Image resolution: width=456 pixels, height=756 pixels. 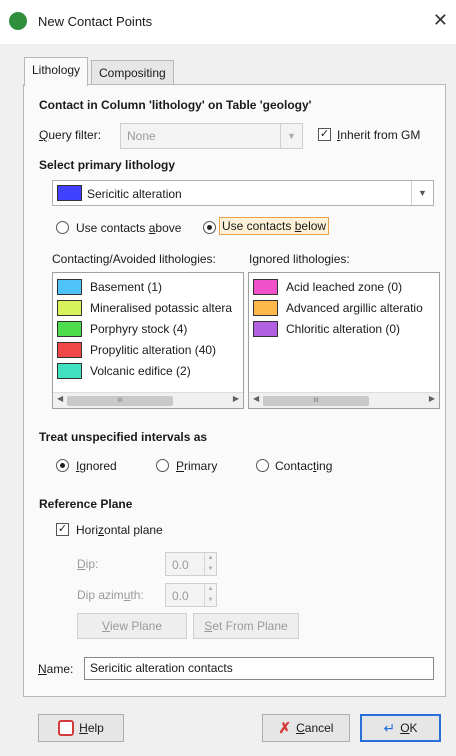 What do you see at coordinates (119, 530) in the screenshot?
I see `horizontal-plane-label: Horizontal plane` at bounding box center [119, 530].